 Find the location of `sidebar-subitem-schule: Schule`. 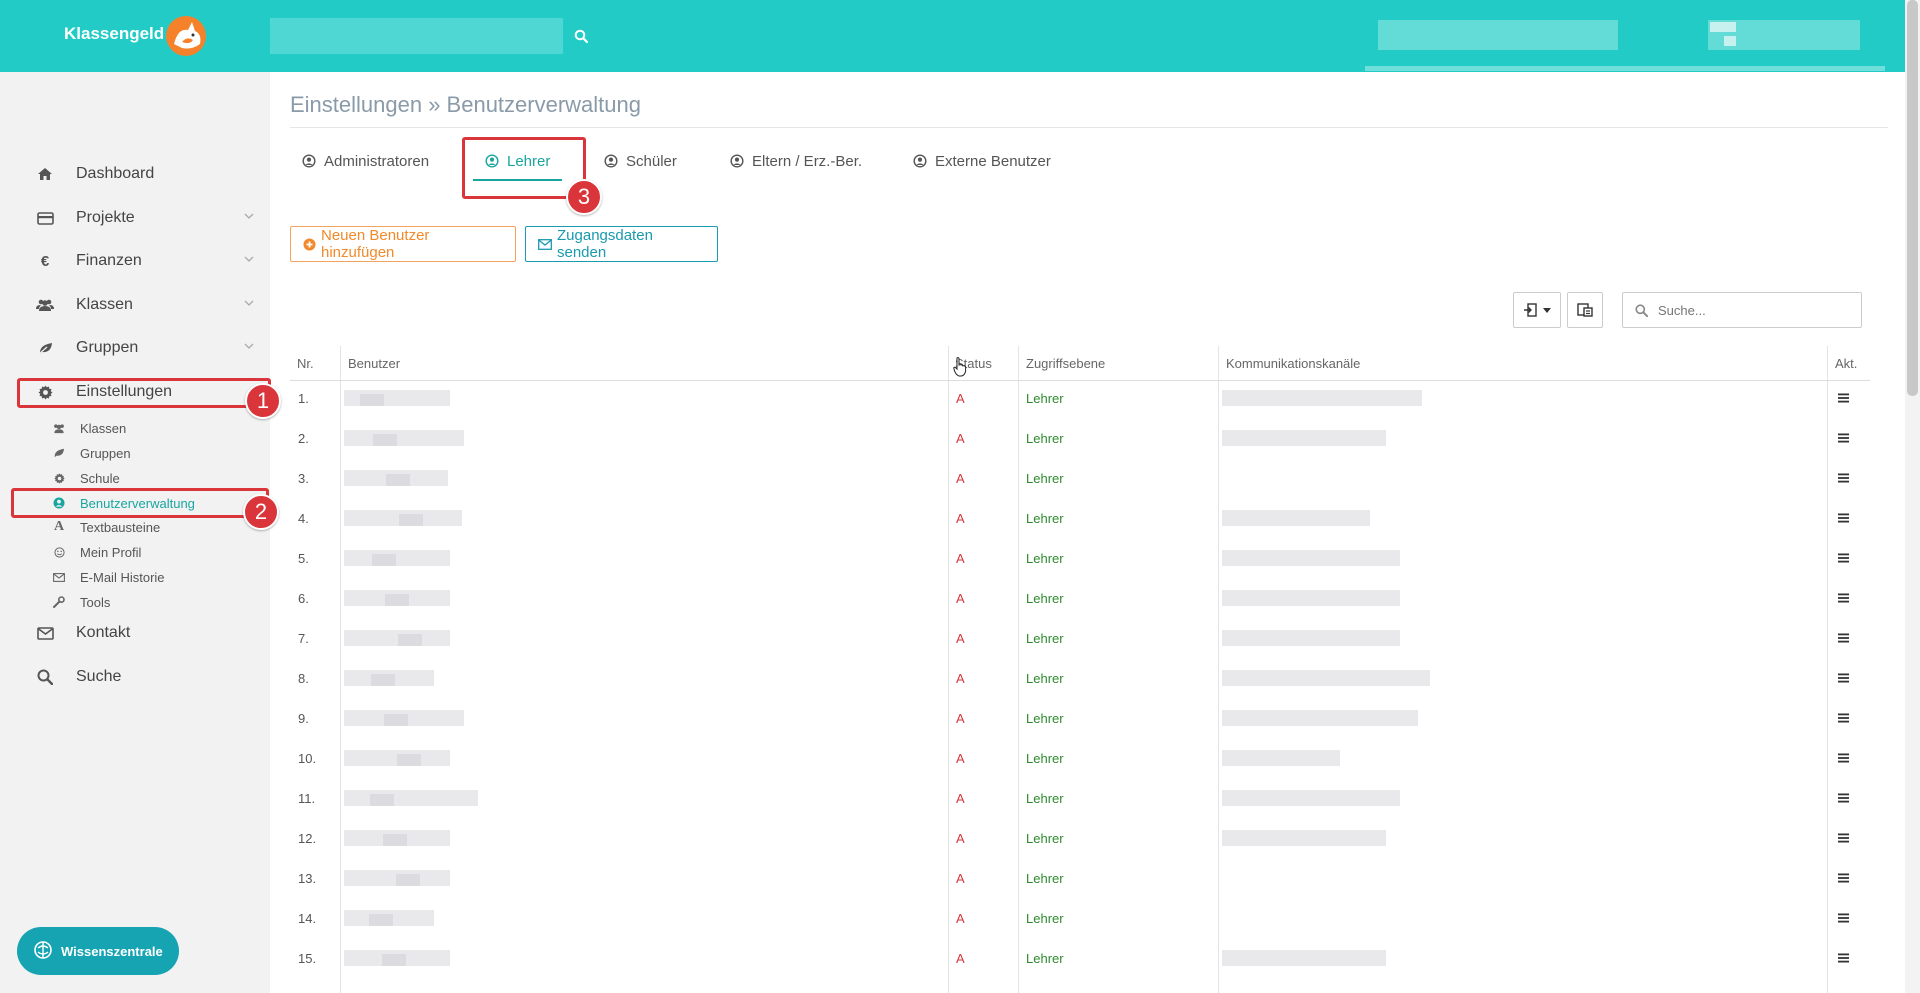

sidebar-subitem-schule: Schule is located at coordinates (86, 478).